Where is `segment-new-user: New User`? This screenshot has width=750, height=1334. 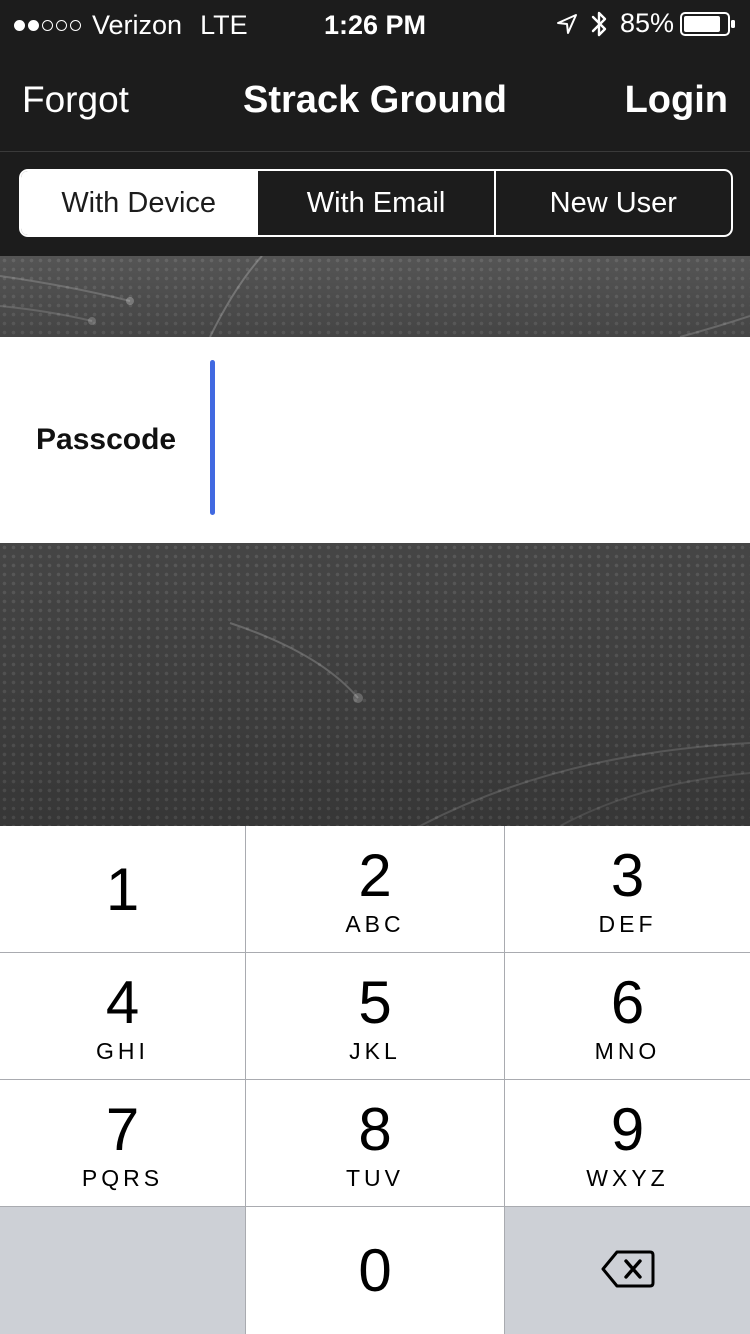 segment-new-user: New User is located at coordinates (612, 203).